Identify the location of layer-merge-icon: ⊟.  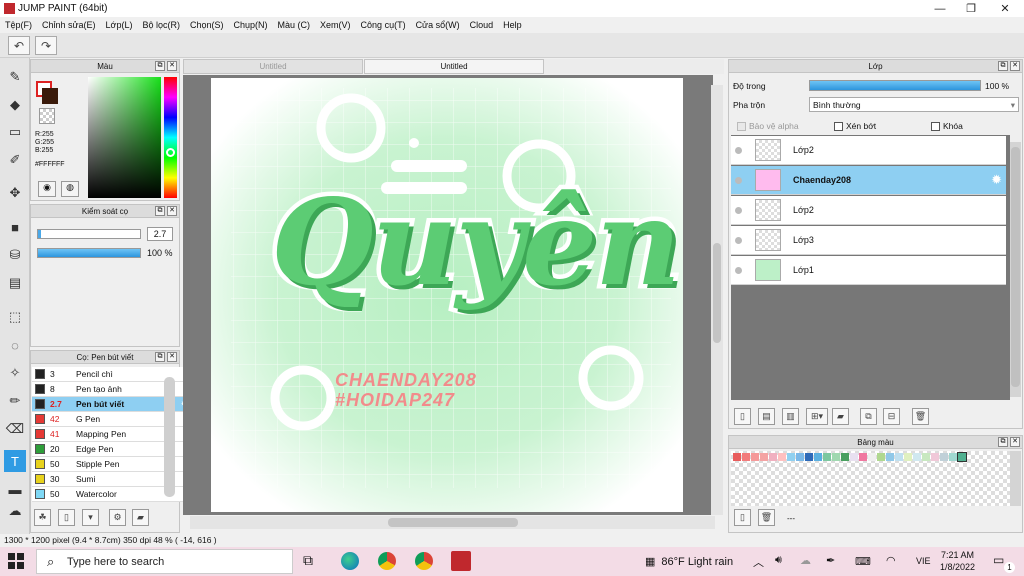
(891, 416).